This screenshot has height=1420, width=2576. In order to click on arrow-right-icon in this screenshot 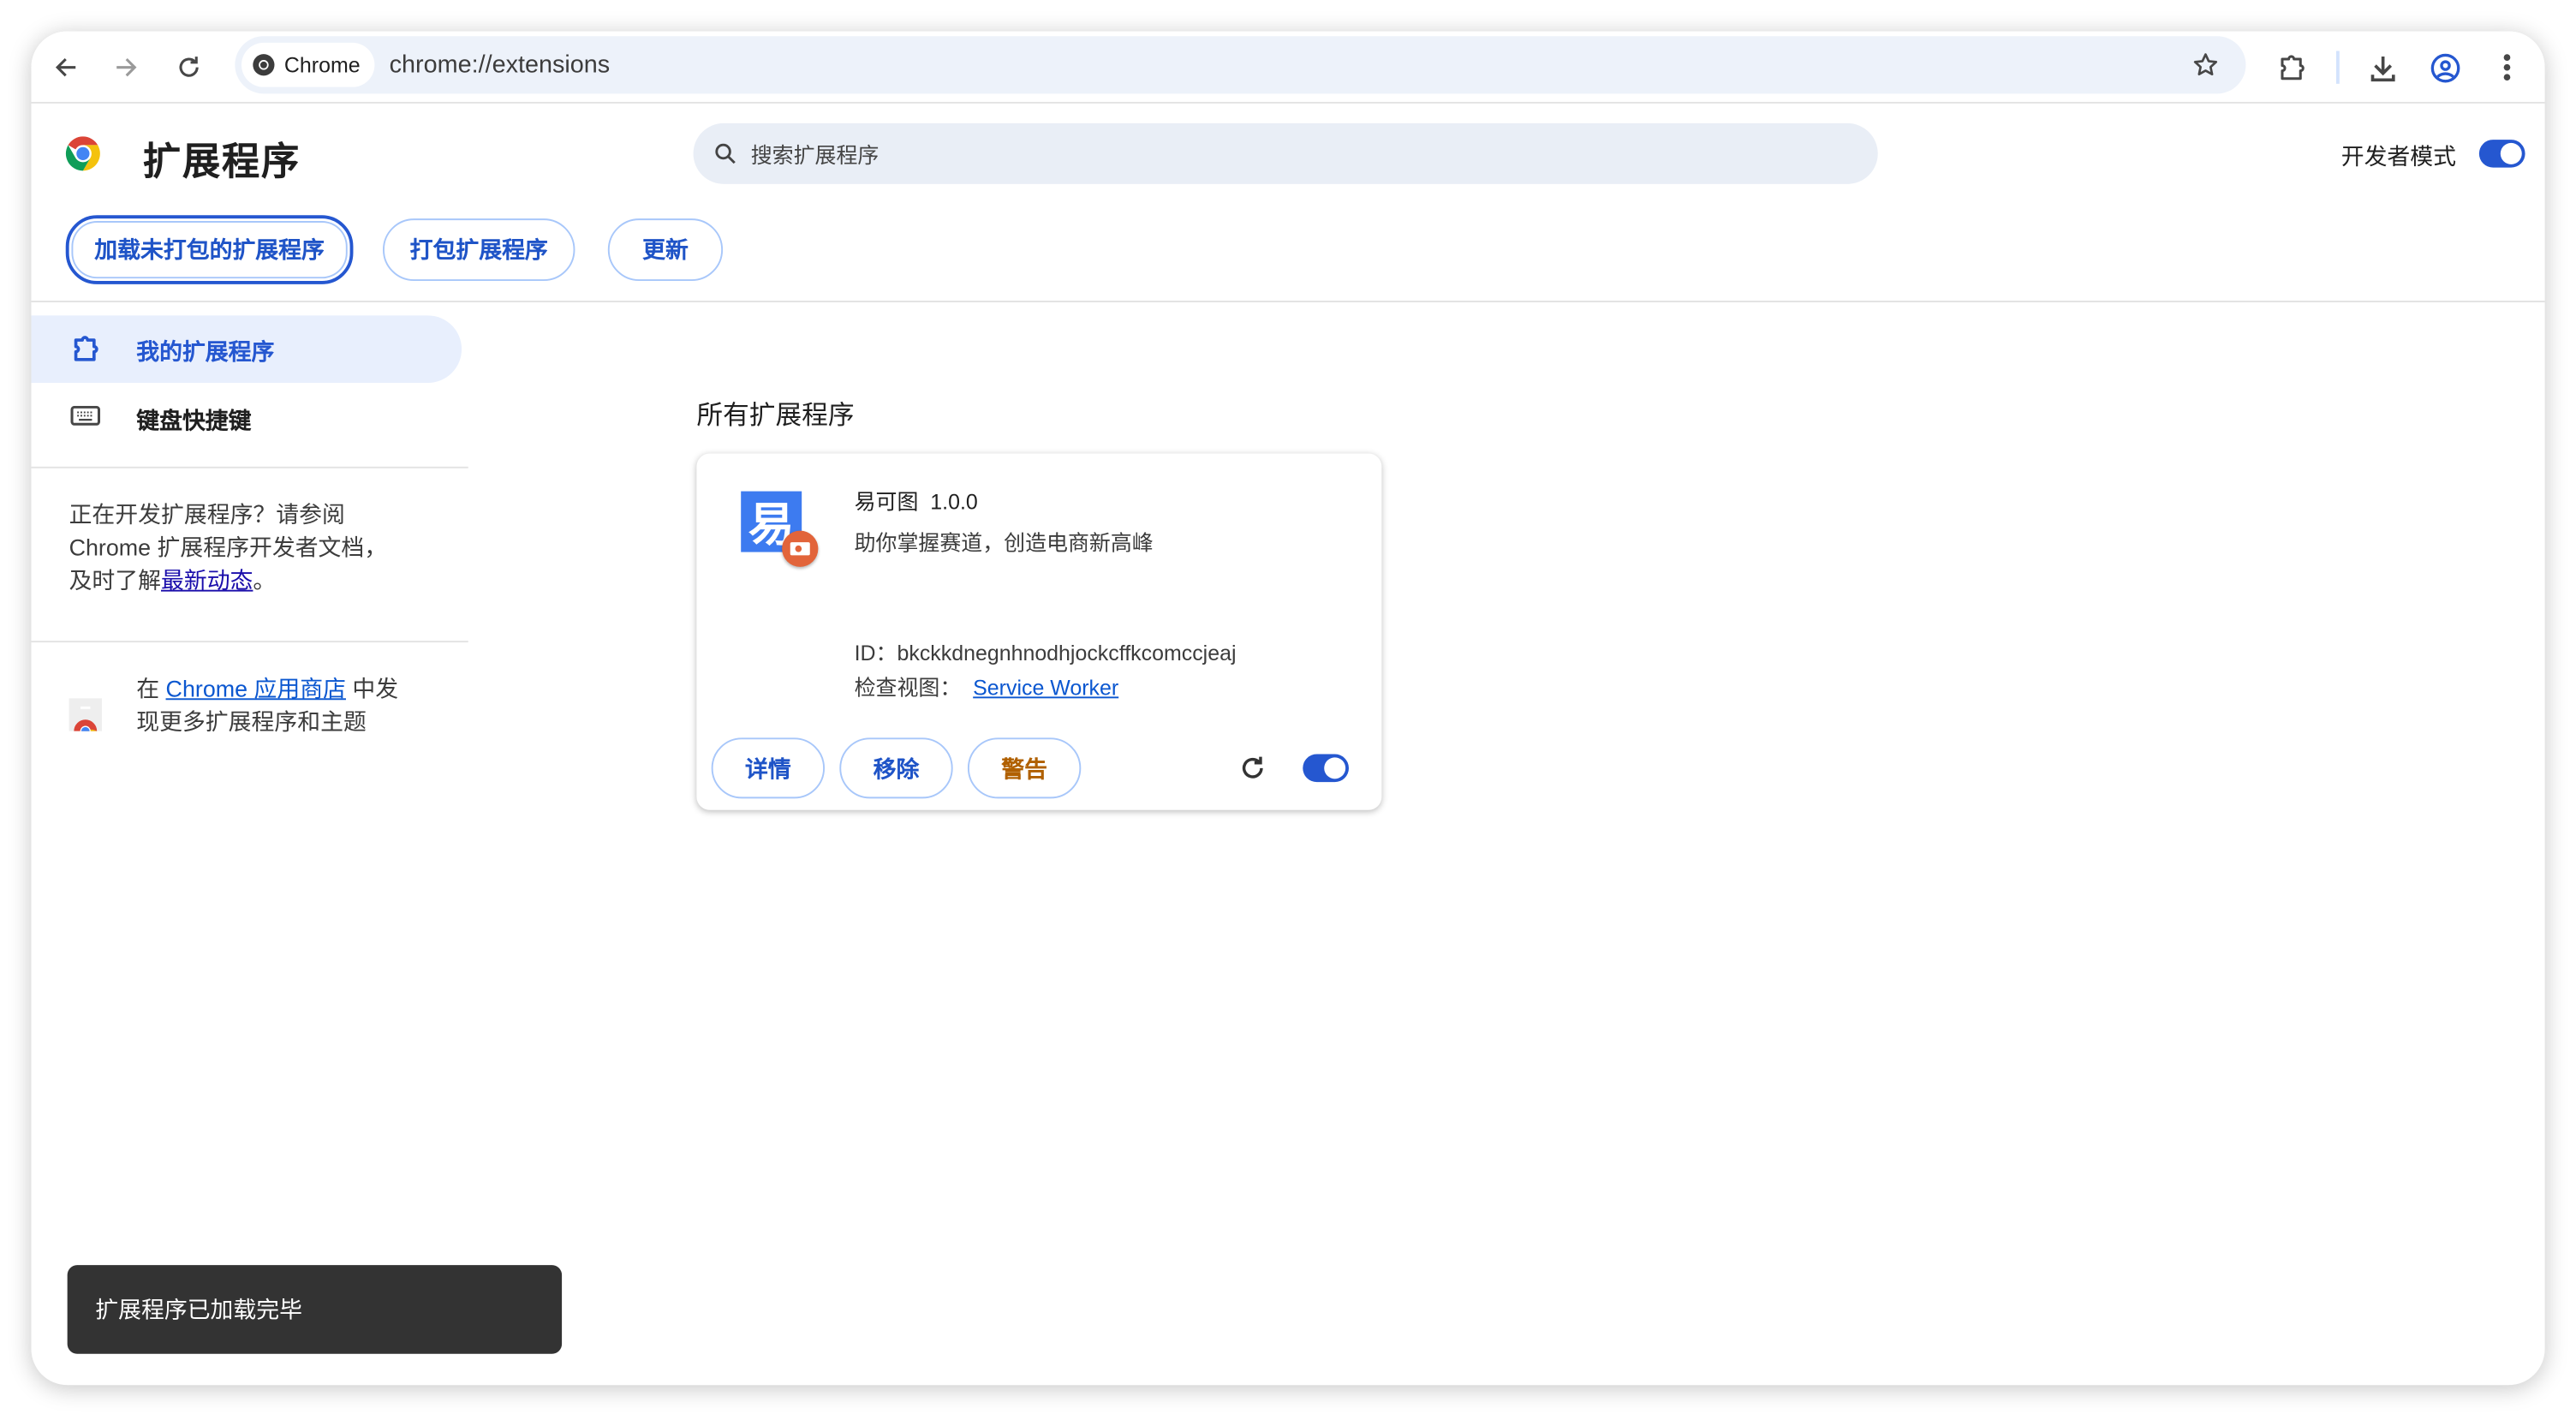, I will do `click(127, 67)`.